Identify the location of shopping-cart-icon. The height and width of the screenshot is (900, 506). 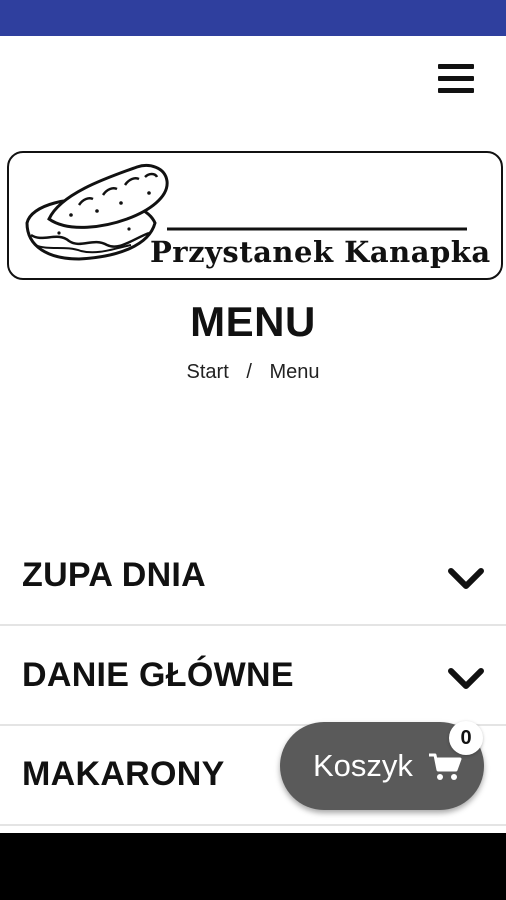
(445, 766).